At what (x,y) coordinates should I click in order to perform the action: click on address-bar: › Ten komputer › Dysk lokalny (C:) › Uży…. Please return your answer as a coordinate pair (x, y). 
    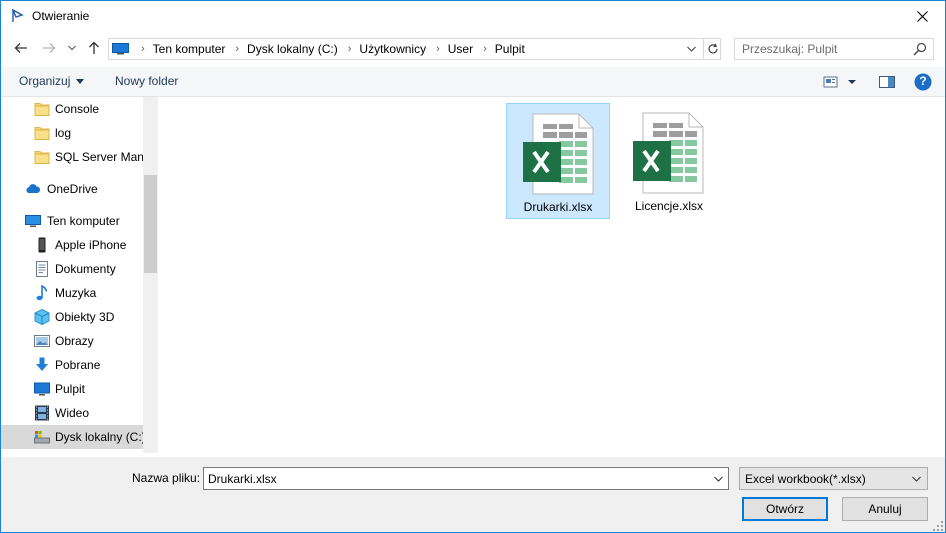
    Looking at the image, I should click on (414, 49).